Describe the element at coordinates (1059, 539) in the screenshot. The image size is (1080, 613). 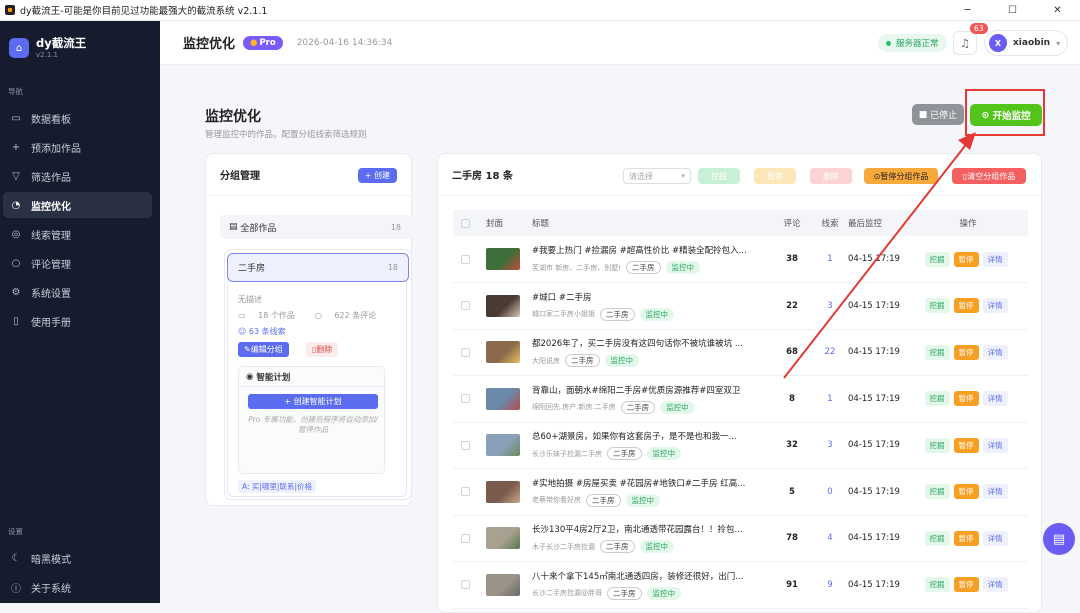
I see `document-fab-button: ▤` at that location.